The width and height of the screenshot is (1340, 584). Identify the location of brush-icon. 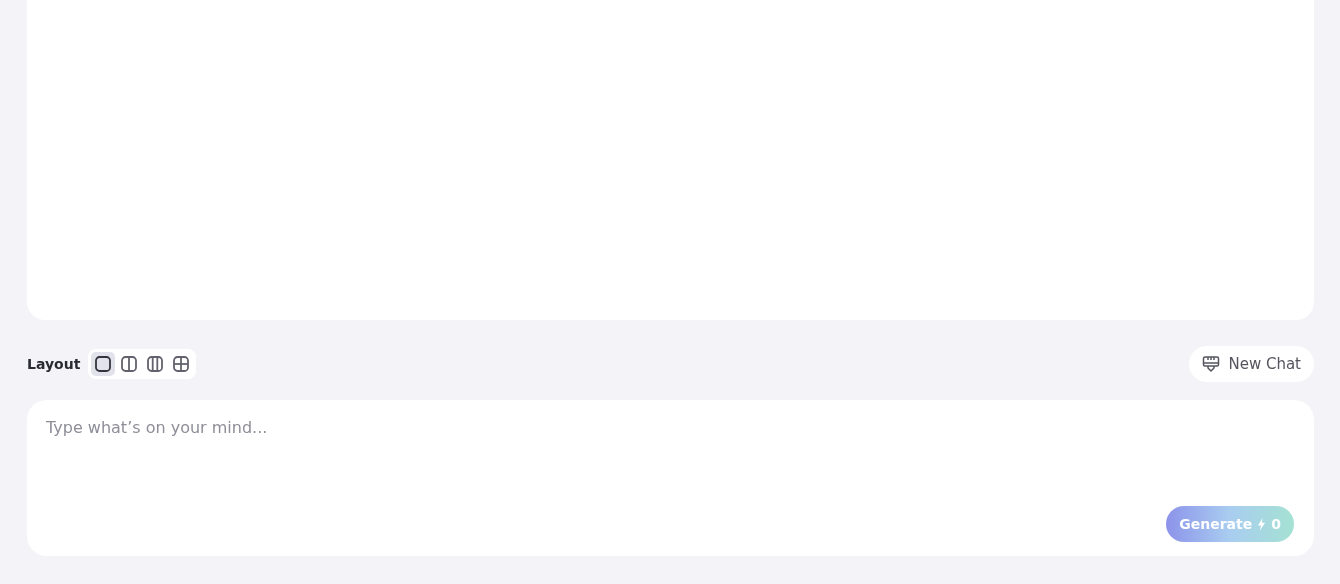
(1211, 364).